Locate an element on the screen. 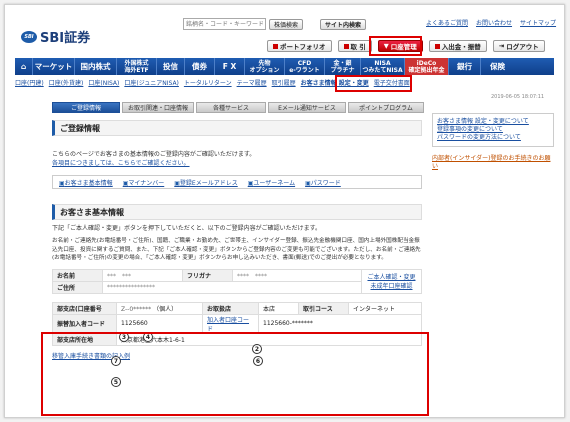 The height and width of the screenshot is (422, 570). registration-links: お客さま基本情報 マイナンバー 登録Eメールアドレス ユーザーネーム パスワード is located at coordinates (237, 182).